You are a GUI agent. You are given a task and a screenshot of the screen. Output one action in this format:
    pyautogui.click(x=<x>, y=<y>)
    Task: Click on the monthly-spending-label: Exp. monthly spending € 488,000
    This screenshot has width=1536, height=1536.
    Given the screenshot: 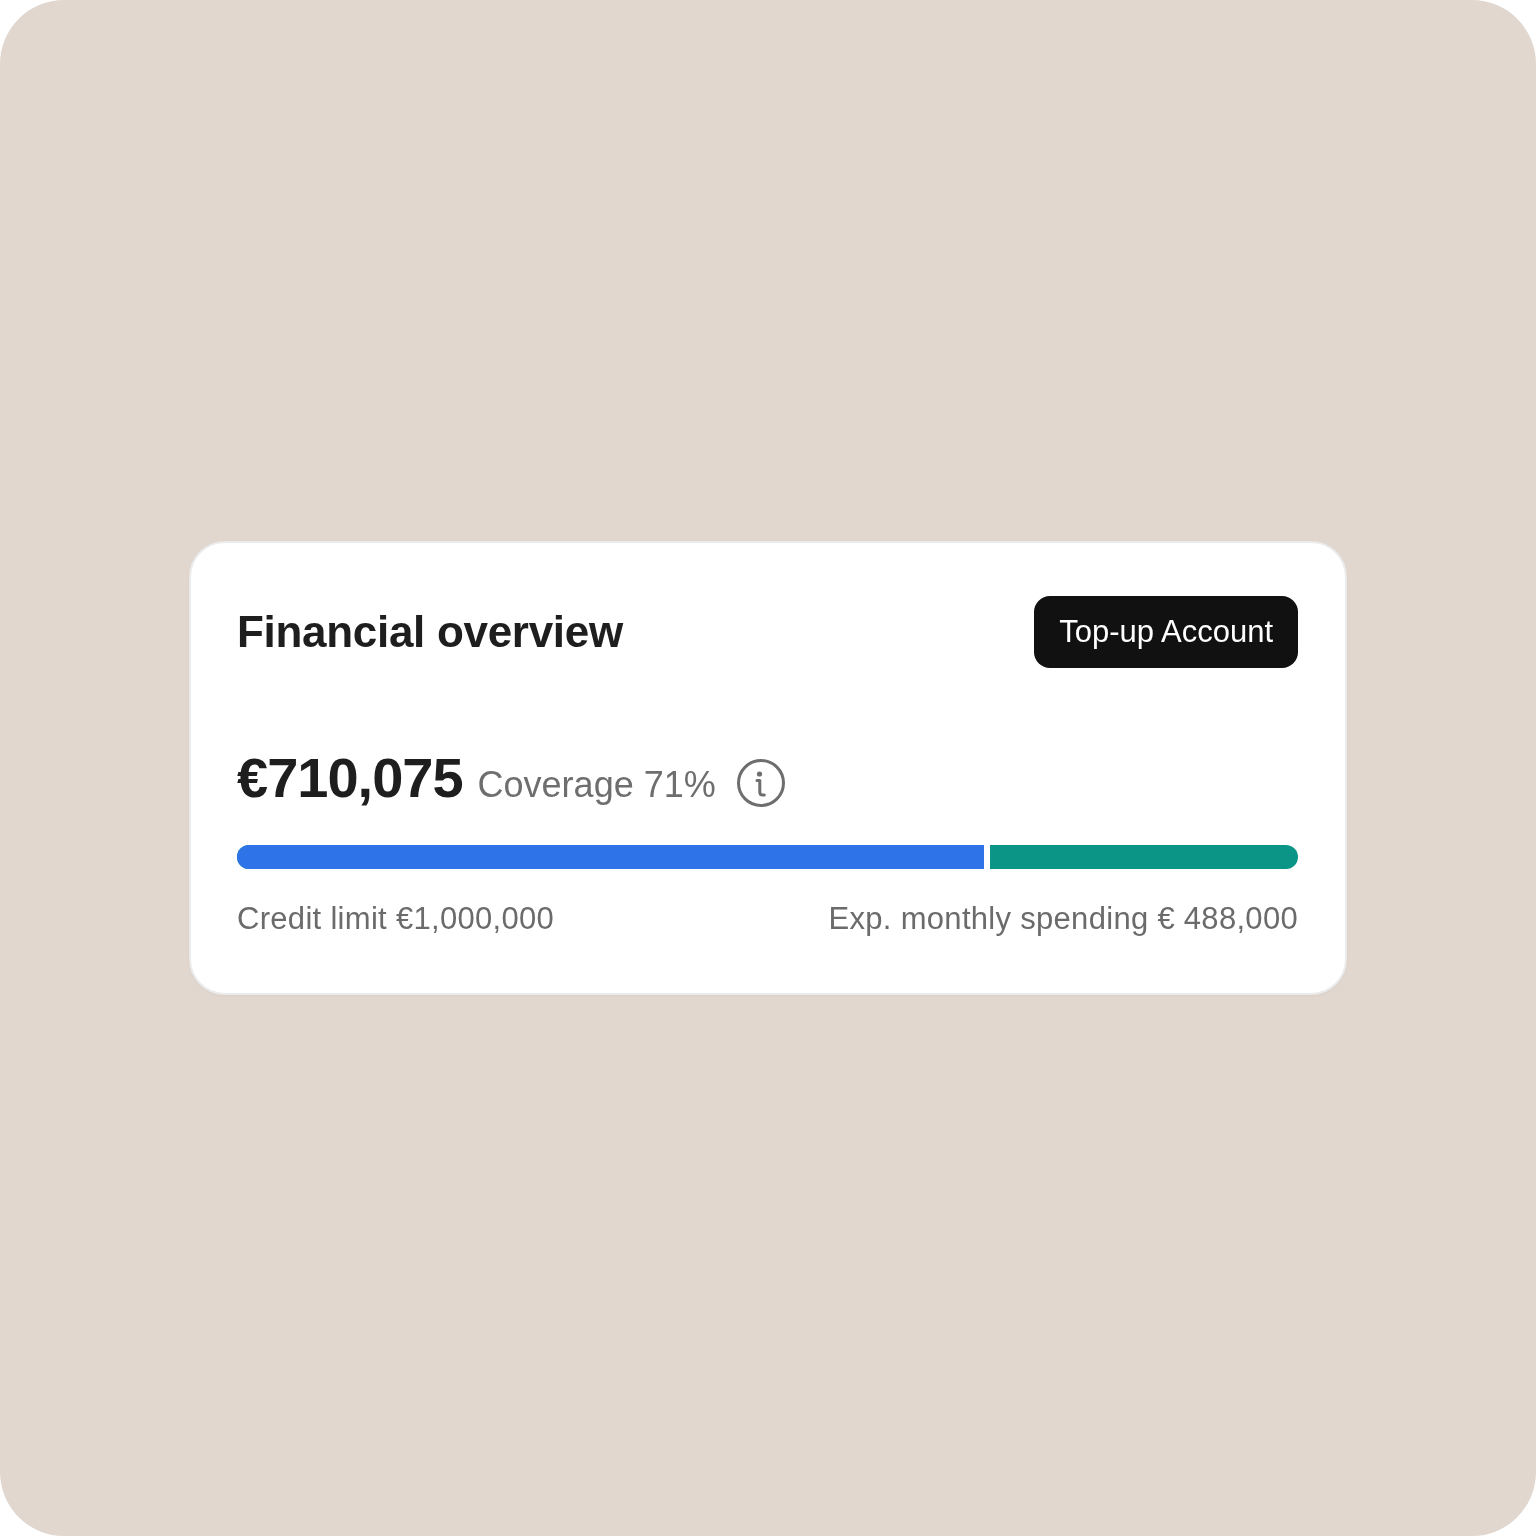 What is the action you would take?
    pyautogui.click(x=1063, y=919)
    